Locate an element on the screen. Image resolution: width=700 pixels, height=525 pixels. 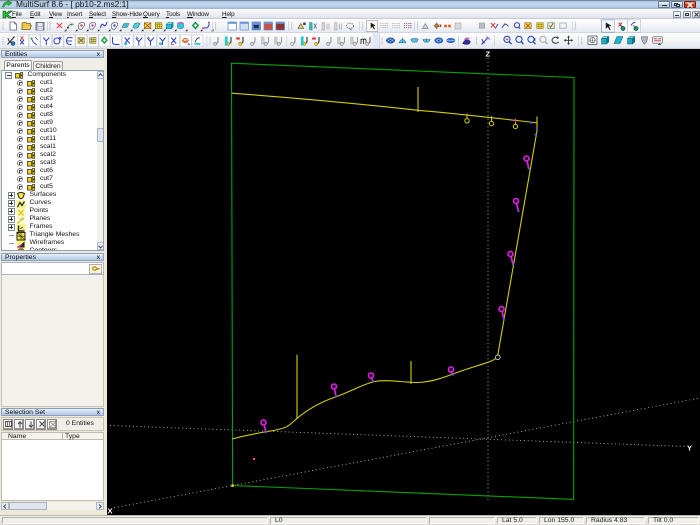
svg-text: Z is located at coordinates (488, 54).